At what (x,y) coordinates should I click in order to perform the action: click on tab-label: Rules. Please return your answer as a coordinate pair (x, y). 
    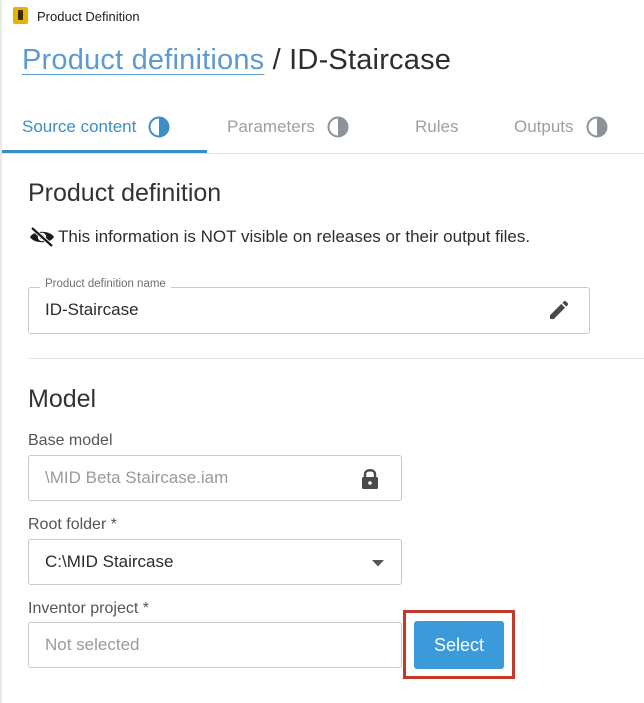
    Looking at the image, I should click on (437, 126).